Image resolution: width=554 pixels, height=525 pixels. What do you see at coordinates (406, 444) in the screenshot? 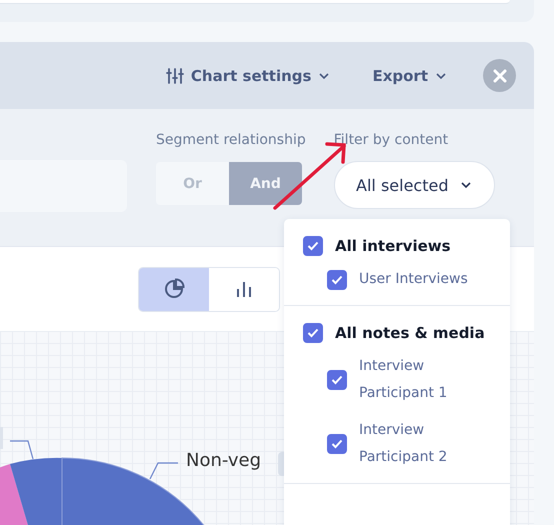
I see `checkbox-option: Interview Participant 2` at bounding box center [406, 444].